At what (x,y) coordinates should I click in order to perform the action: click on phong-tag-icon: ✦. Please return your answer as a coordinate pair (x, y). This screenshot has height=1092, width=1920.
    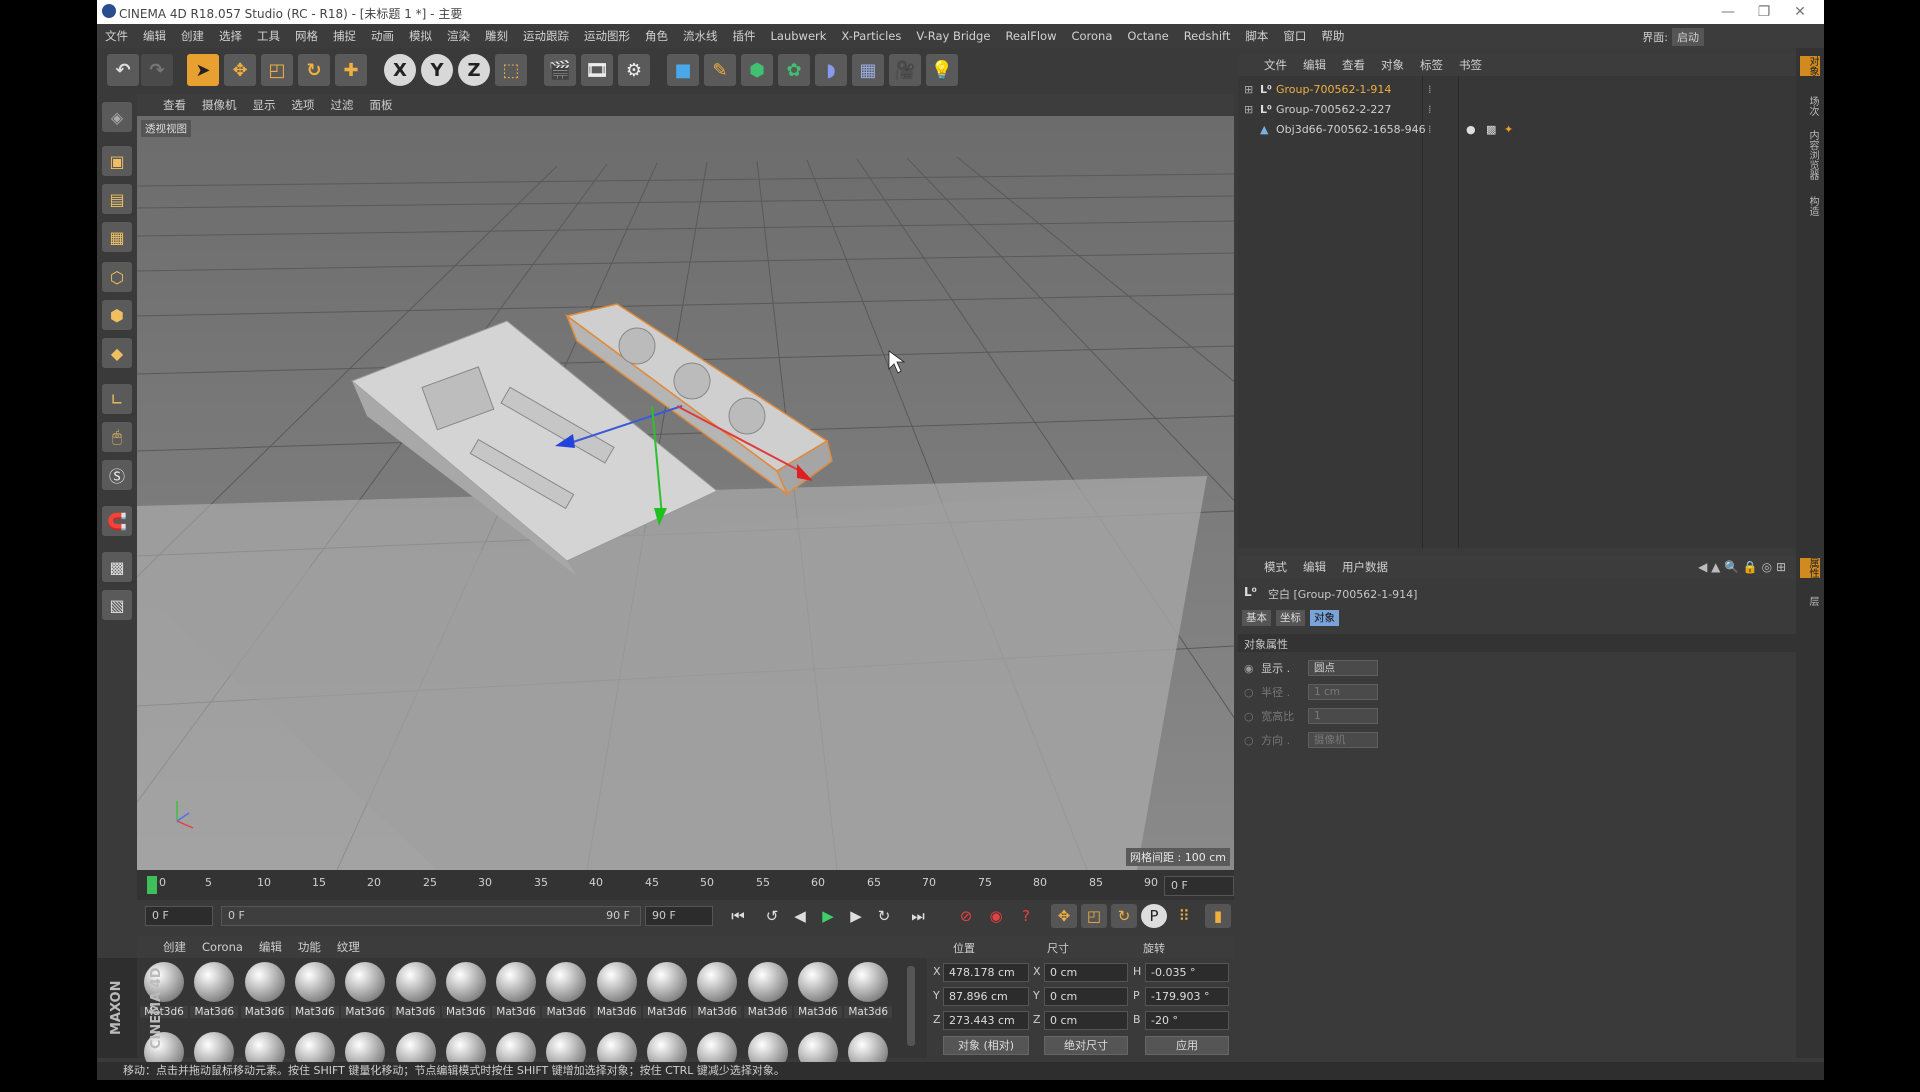
    Looking at the image, I should click on (1508, 130).